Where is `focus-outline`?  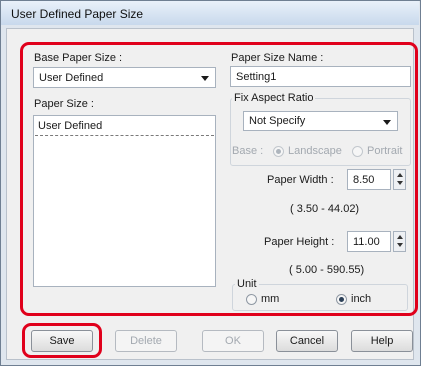
focus-outline is located at coordinates (124, 135).